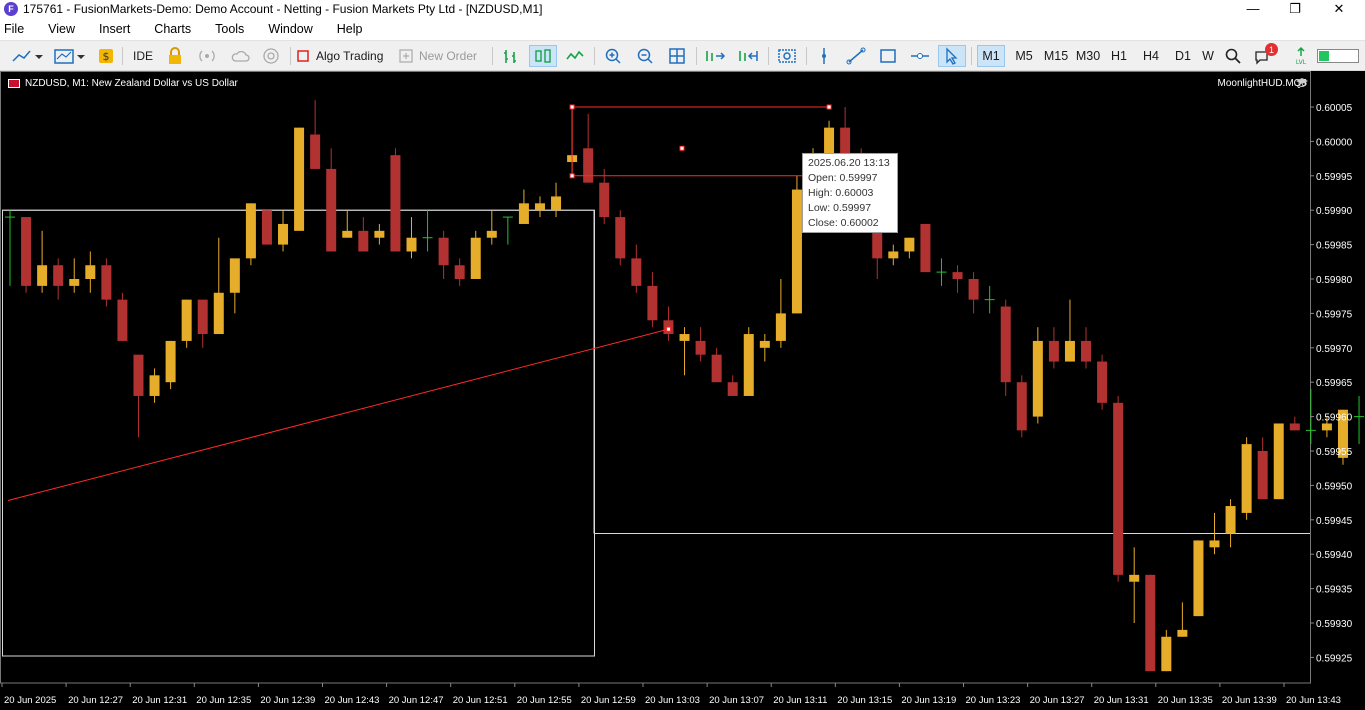 This screenshot has height=710, width=1365. I want to click on signal-strength-icon: LVL, so click(1301, 56).